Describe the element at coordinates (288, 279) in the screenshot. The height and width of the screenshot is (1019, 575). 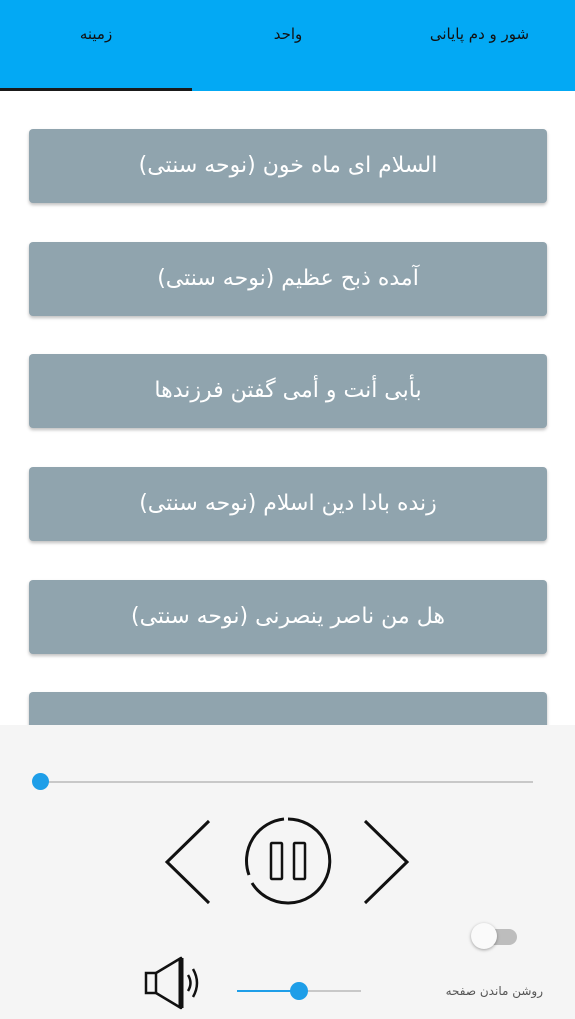
I see `track-item: آمده ذبح عظیم (نوحه سنتی)` at that location.